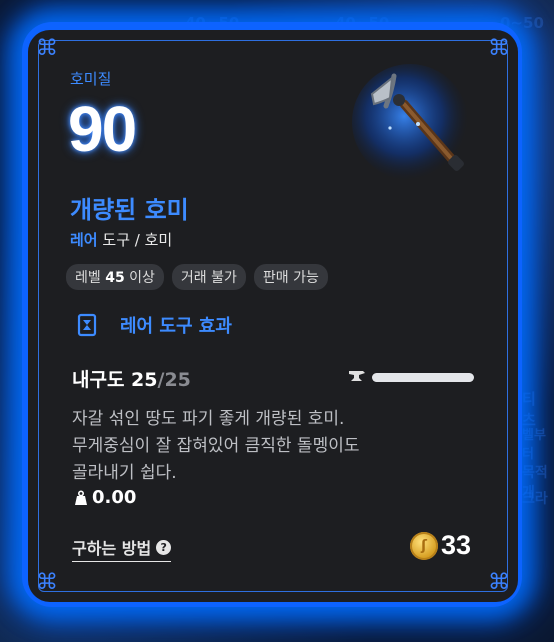  What do you see at coordinates (164, 547) in the screenshot?
I see `help-icon: ?` at bounding box center [164, 547].